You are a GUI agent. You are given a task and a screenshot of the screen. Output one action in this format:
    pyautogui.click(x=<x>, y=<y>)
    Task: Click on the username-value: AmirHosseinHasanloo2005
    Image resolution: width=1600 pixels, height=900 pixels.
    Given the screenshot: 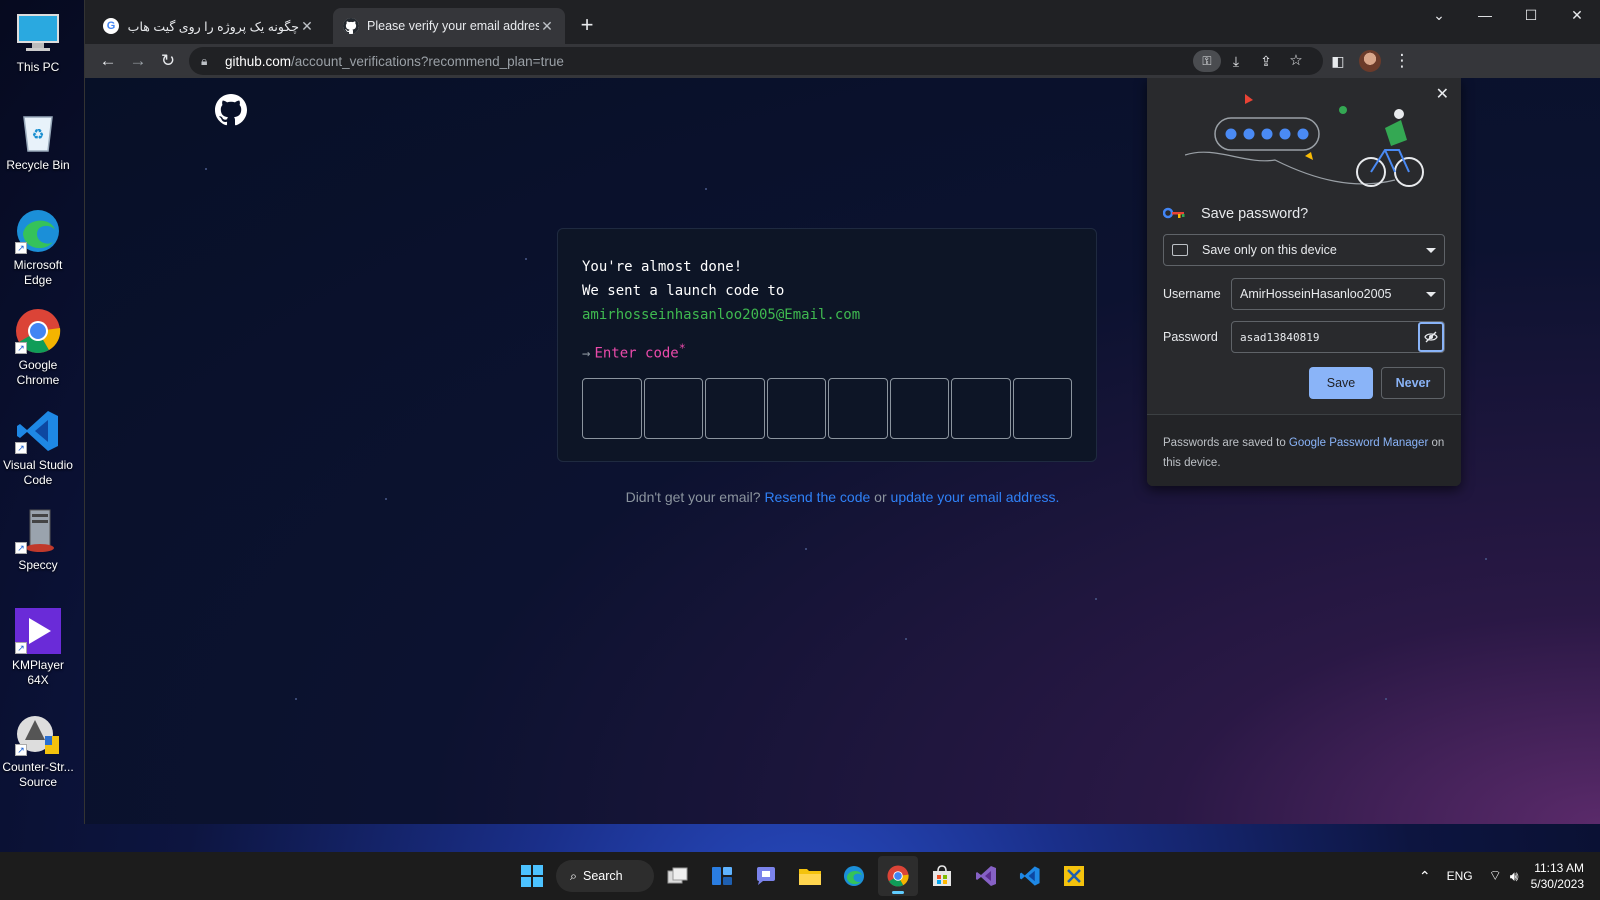 What is the action you would take?
    pyautogui.click(x=1316, y=294)
    